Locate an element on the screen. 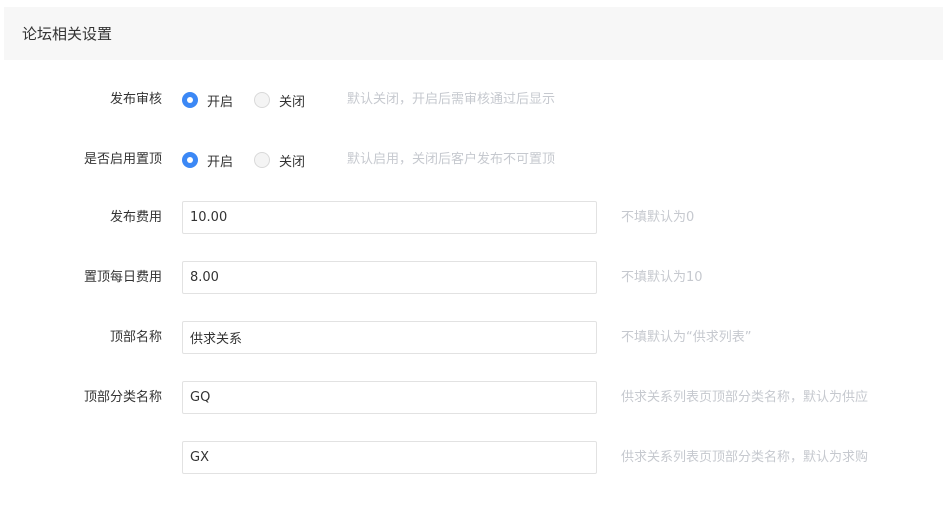 This screenshot has height=510, width=943. pin-enable-row: 是否启用置顶 开启 关闭 默认启用，关闭后客户发布不可置顶 is located at coordinates (471, 160).